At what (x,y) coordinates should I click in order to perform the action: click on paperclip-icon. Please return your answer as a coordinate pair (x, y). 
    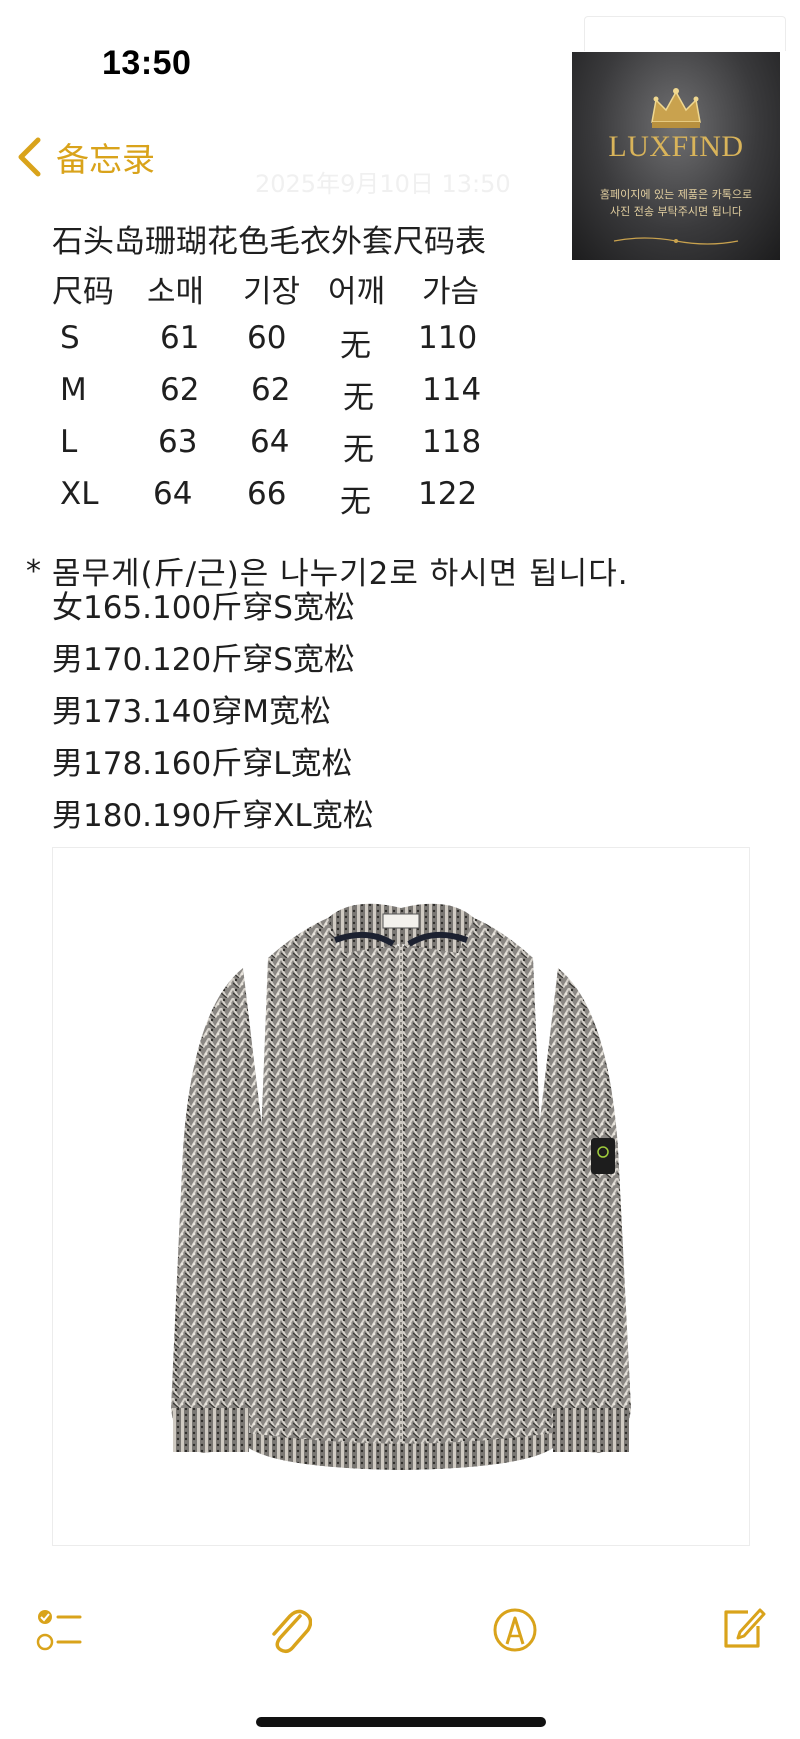
    Looking at the image, I should click on (289, 1630).